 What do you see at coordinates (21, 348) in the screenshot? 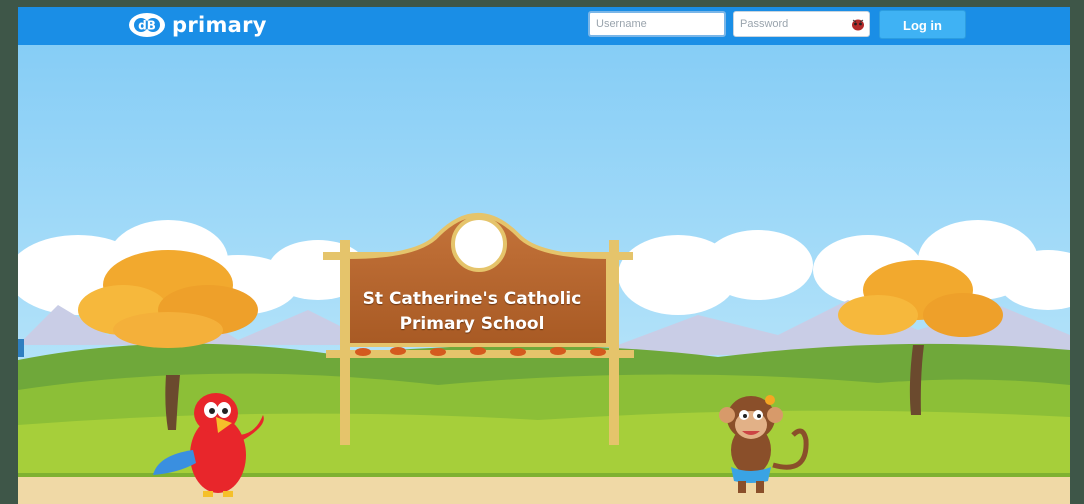
I see `side-edge-tab` at bounding box center [21, 348].